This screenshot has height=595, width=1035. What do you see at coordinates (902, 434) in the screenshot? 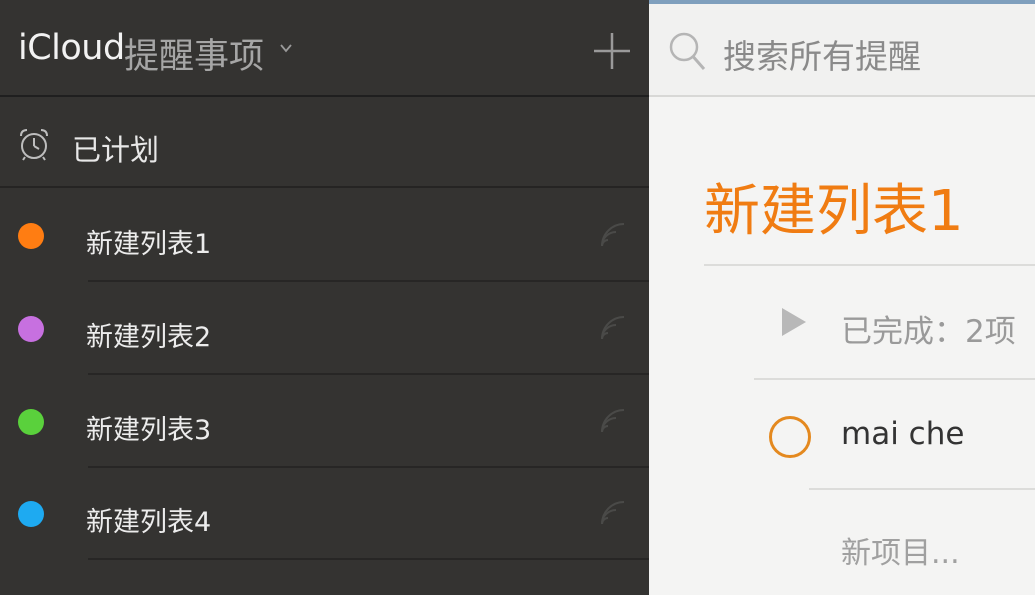
I see `reminder-title: mai che` at bounding box center [902, 434].